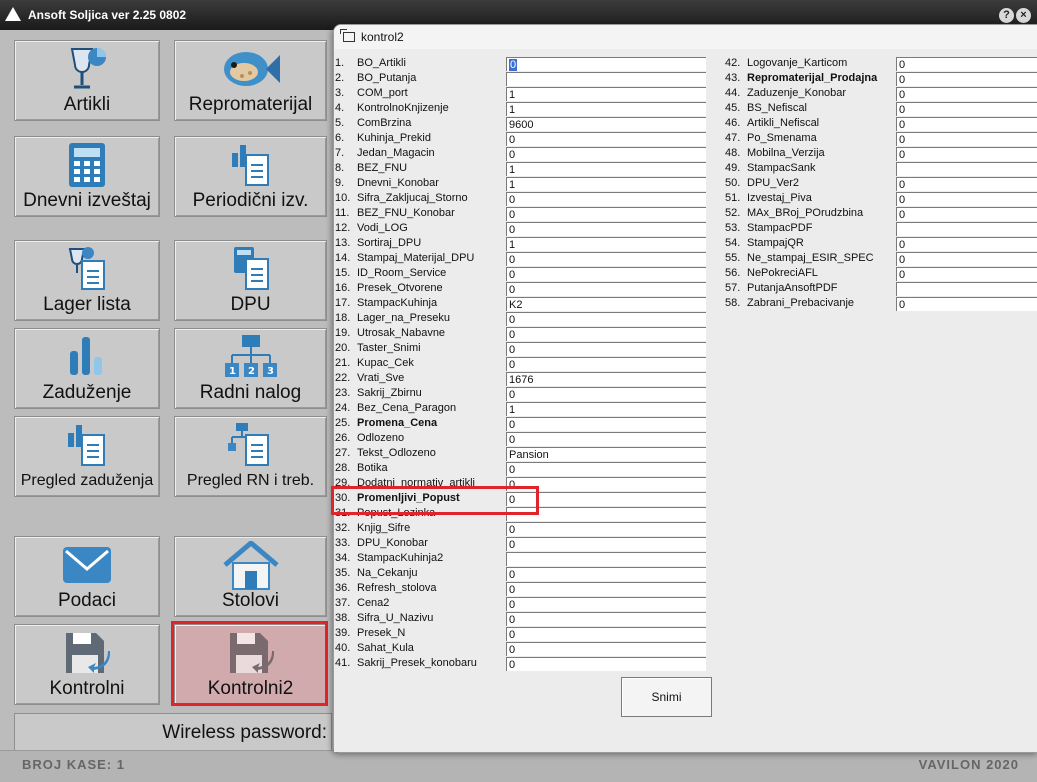 Image resolution: width=1037 pixels, height=782 pixels. What do you see at coordinates (340, 138) in the screenshot?
I see `setting-number: 6.` at bounding box center [340, 138].